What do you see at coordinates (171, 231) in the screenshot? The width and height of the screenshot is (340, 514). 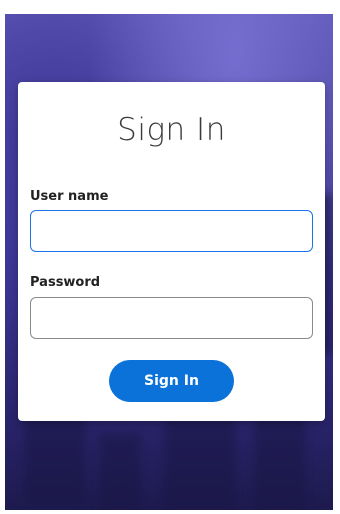 I see `username-field` at bounding box center [171, 231].